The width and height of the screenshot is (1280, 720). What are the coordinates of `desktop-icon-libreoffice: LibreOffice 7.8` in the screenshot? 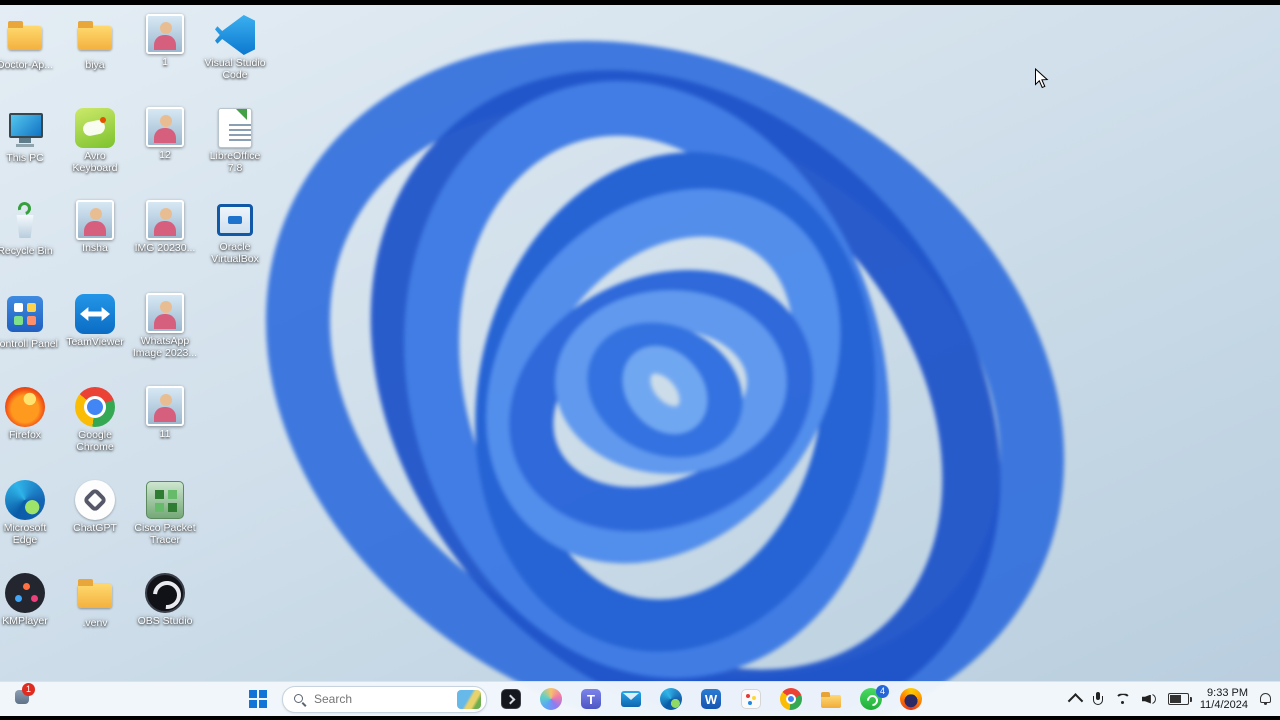 It's located at (235, 140).